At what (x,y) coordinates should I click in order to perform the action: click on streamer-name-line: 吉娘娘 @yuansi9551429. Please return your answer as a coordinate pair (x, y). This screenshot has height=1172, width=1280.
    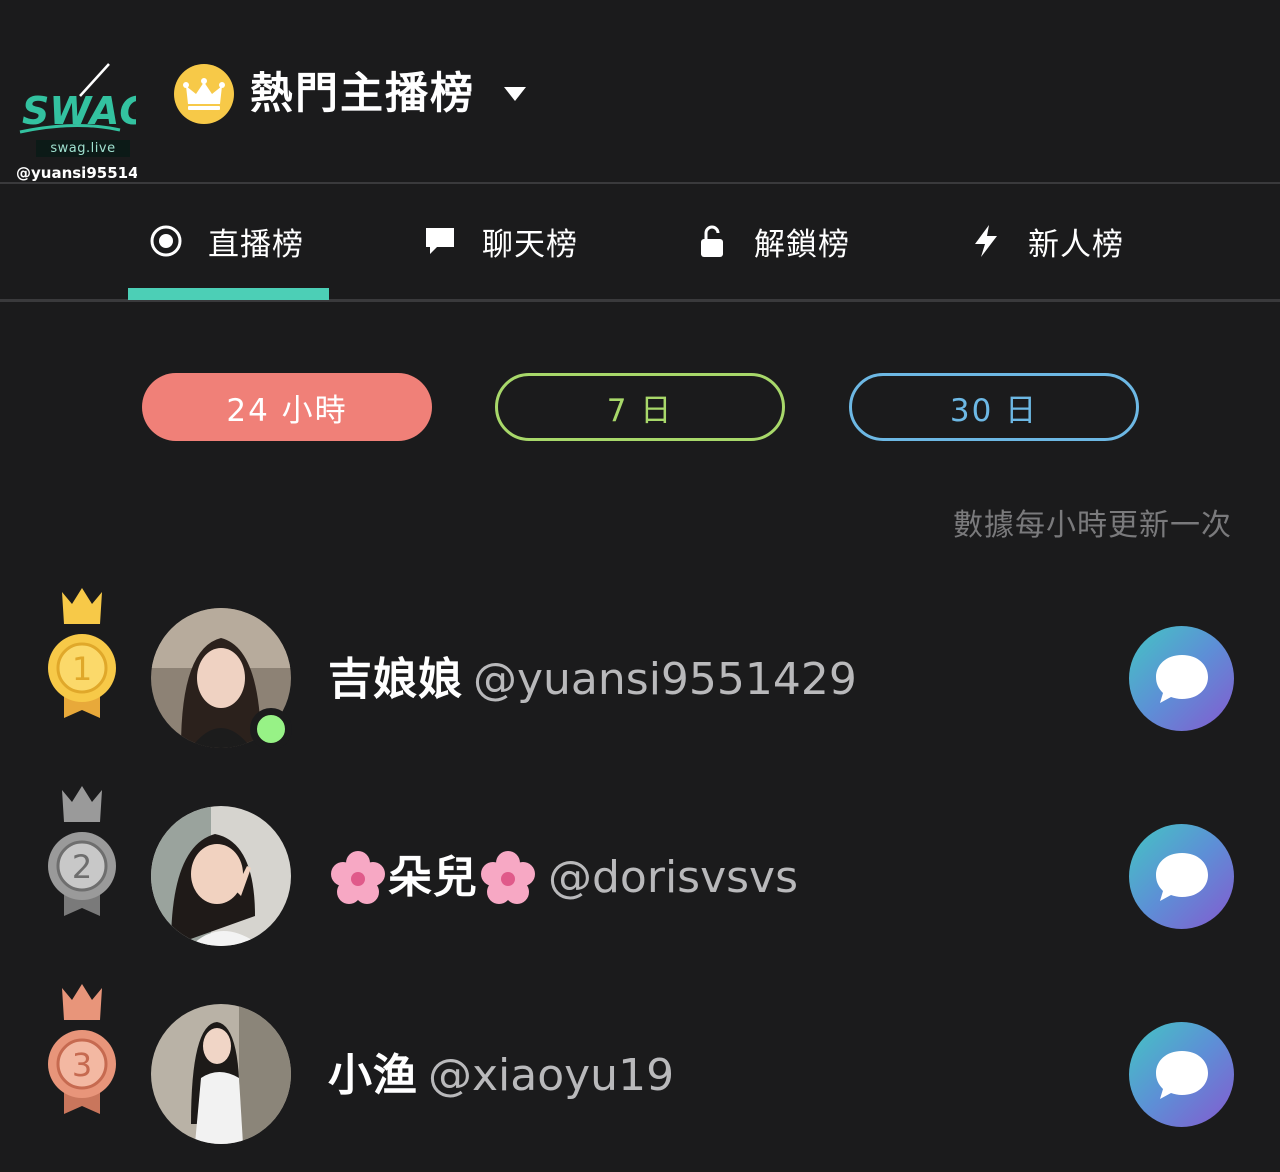
    Looking at the image, I should click on (592, 680).